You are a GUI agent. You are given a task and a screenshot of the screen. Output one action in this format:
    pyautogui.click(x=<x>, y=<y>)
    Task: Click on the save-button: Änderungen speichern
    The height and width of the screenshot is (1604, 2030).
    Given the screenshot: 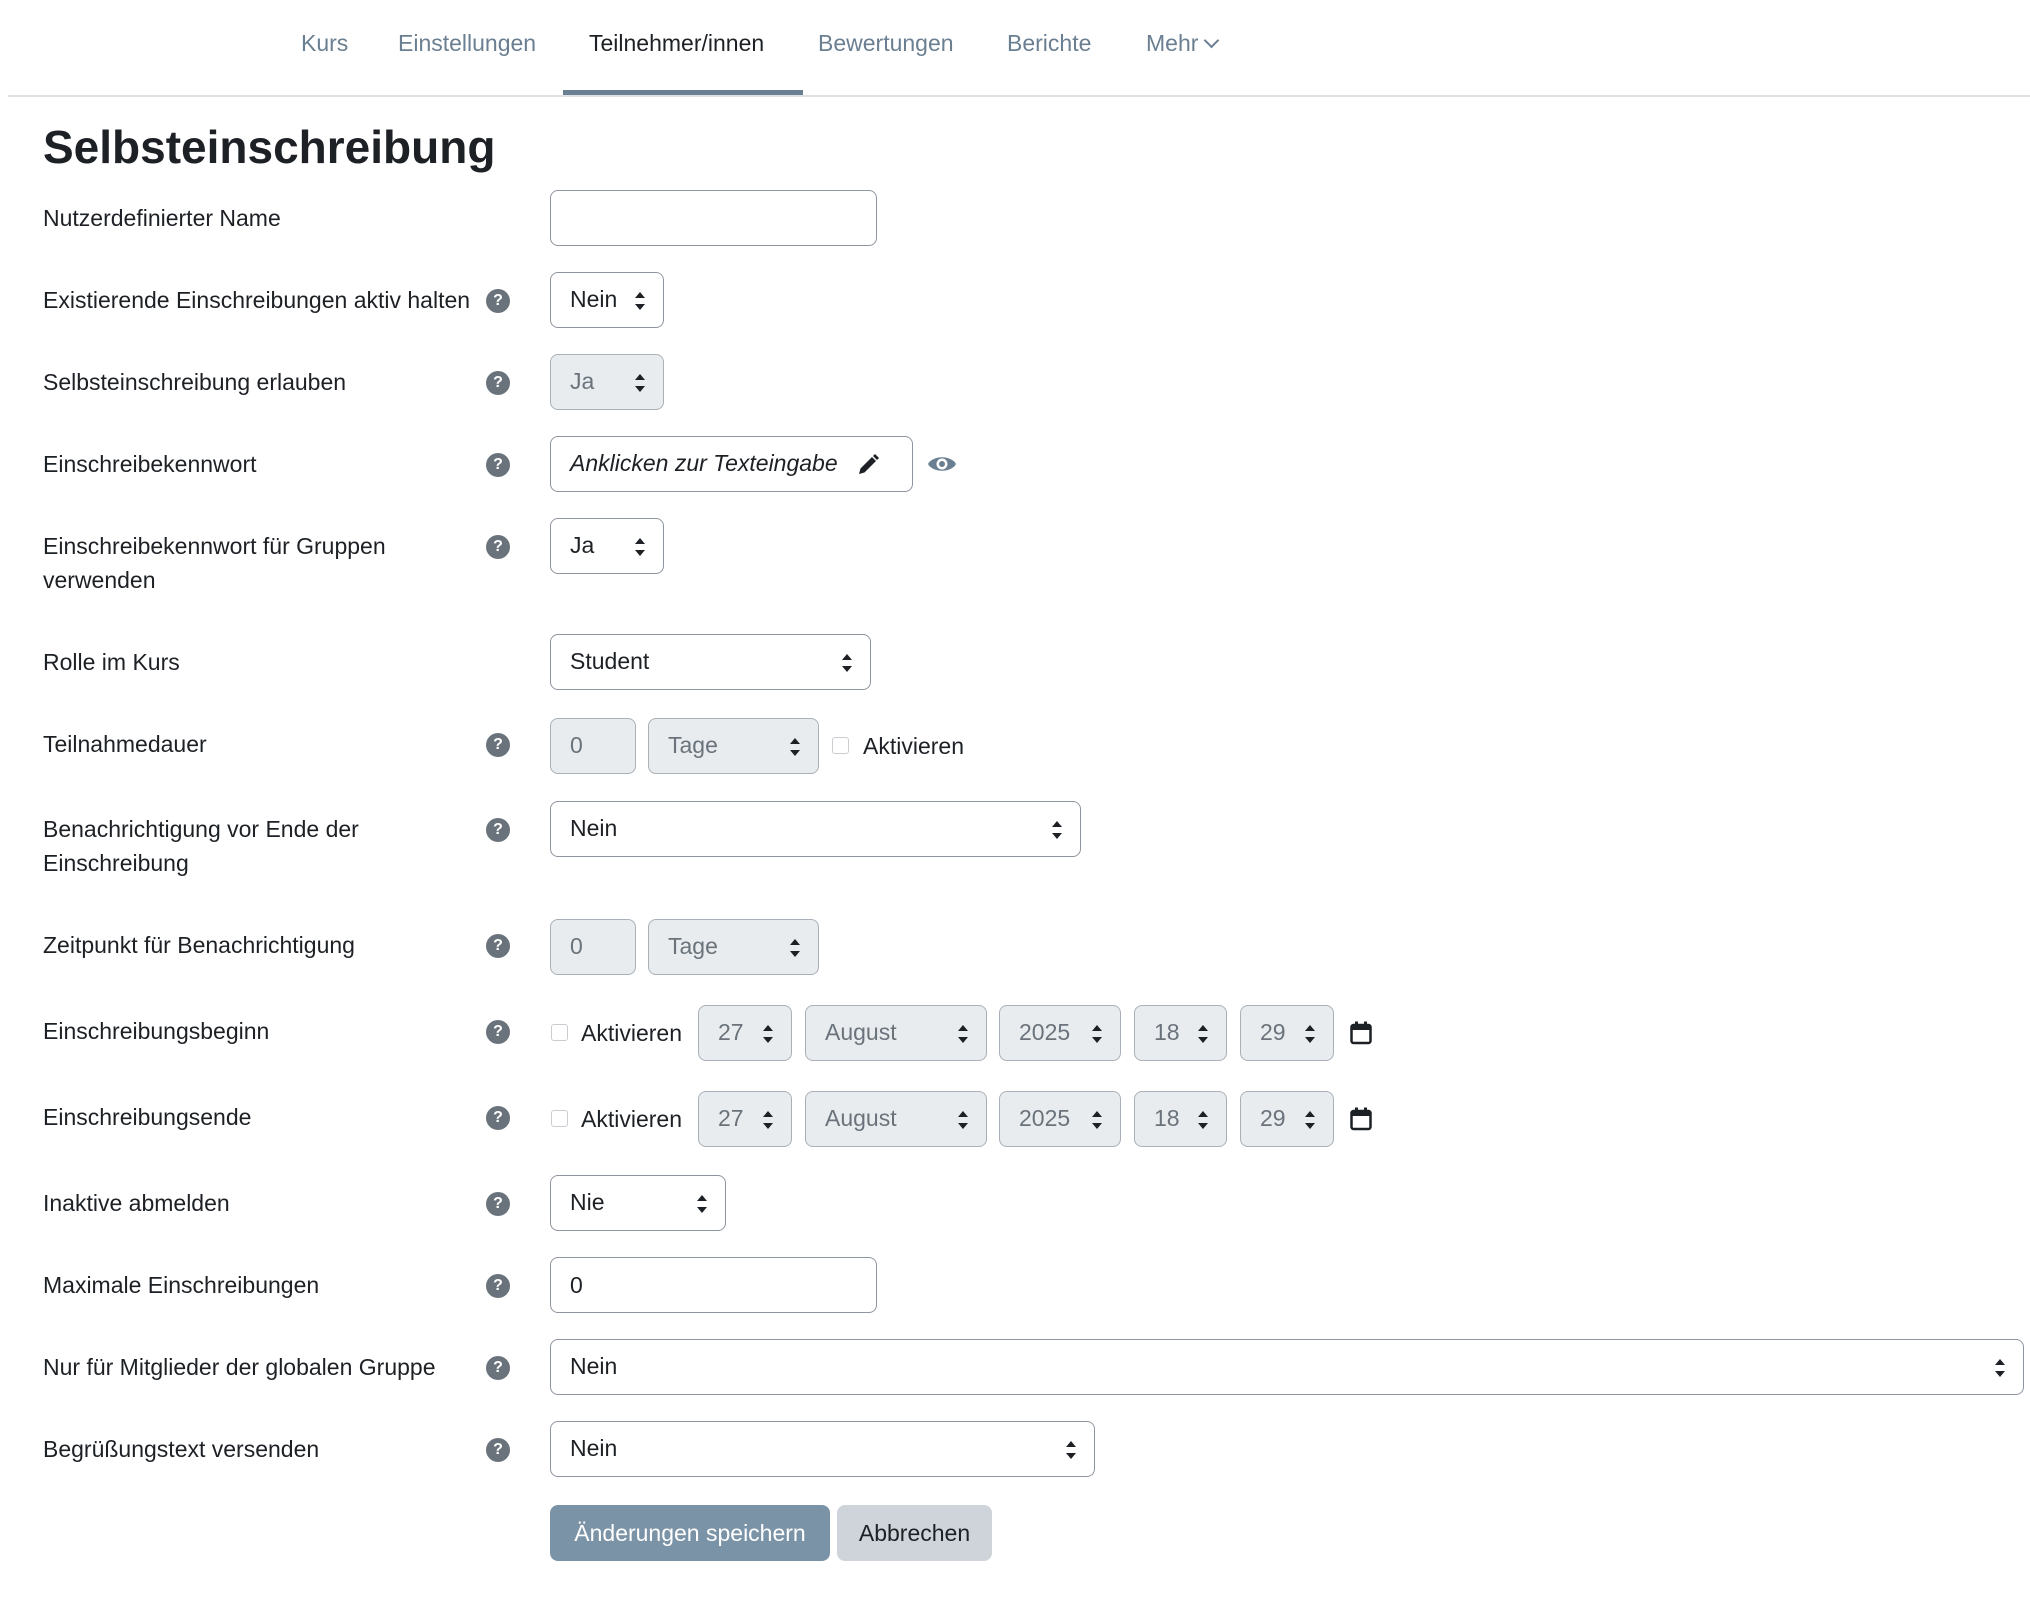 What is the action you would take?
    pyautogui.click(x=690, y=1533)
    